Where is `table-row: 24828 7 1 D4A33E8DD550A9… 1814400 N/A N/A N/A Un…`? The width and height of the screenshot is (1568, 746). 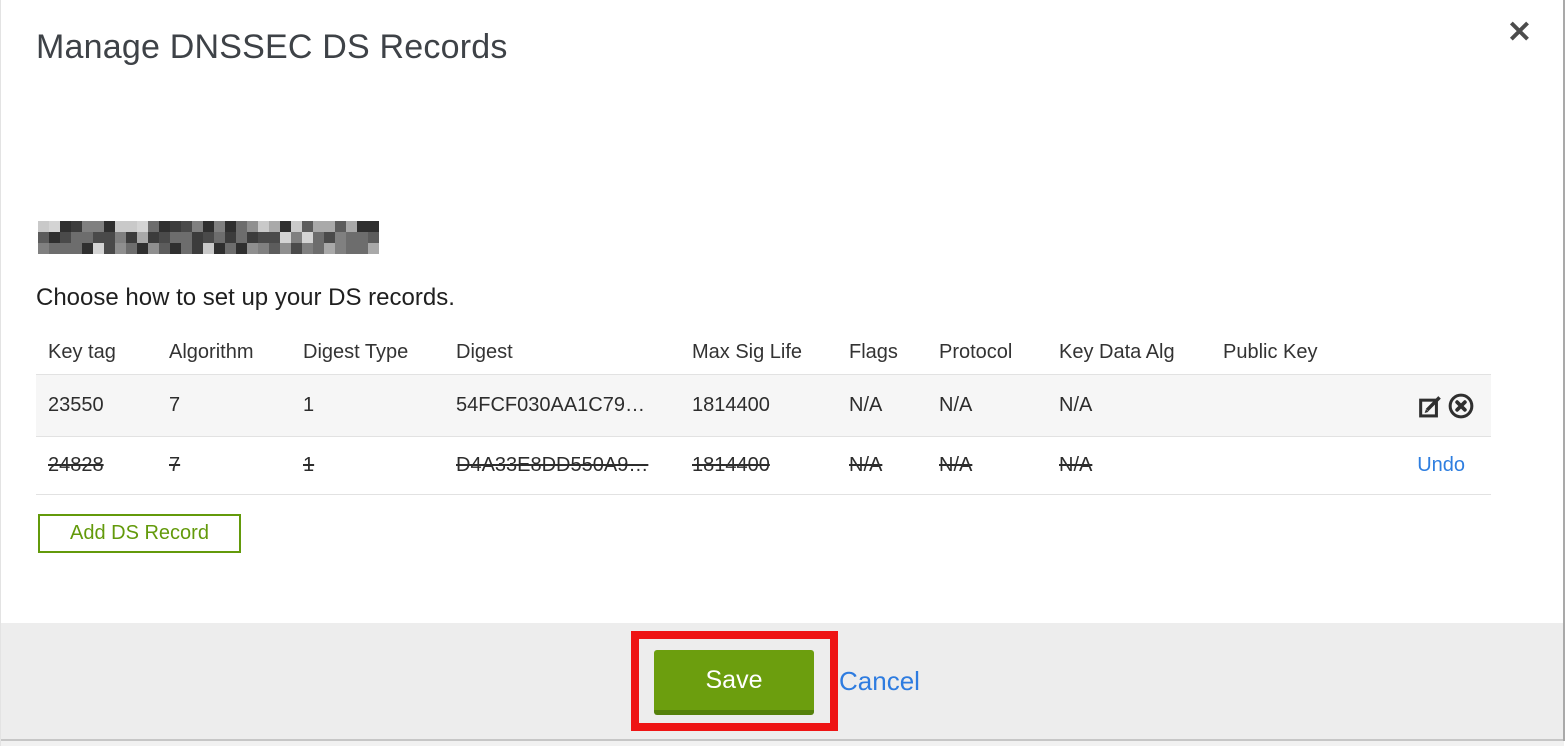 table-row: 24828 7 1 D4A33E8DD550A9… 1814400 N/A N/A N/A Un… is located at coordinates (763, 465).